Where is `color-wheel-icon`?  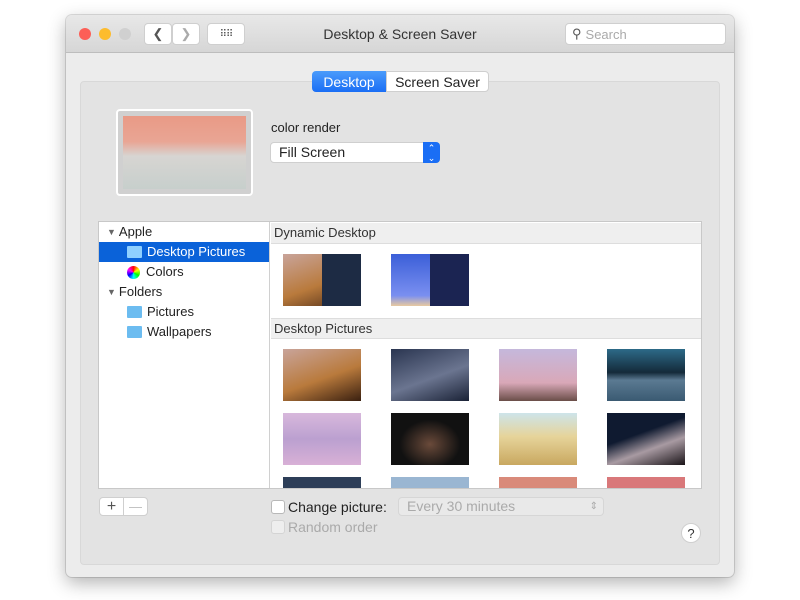
color-wheel-icon is located at coordinates (133, 272).